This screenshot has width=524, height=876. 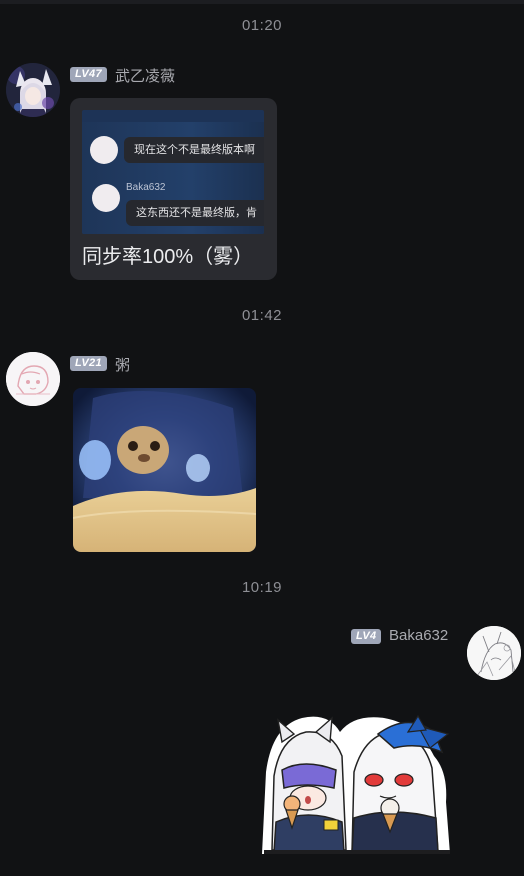 I want to click on sender-name: 粥, so click(x=122, y=364).